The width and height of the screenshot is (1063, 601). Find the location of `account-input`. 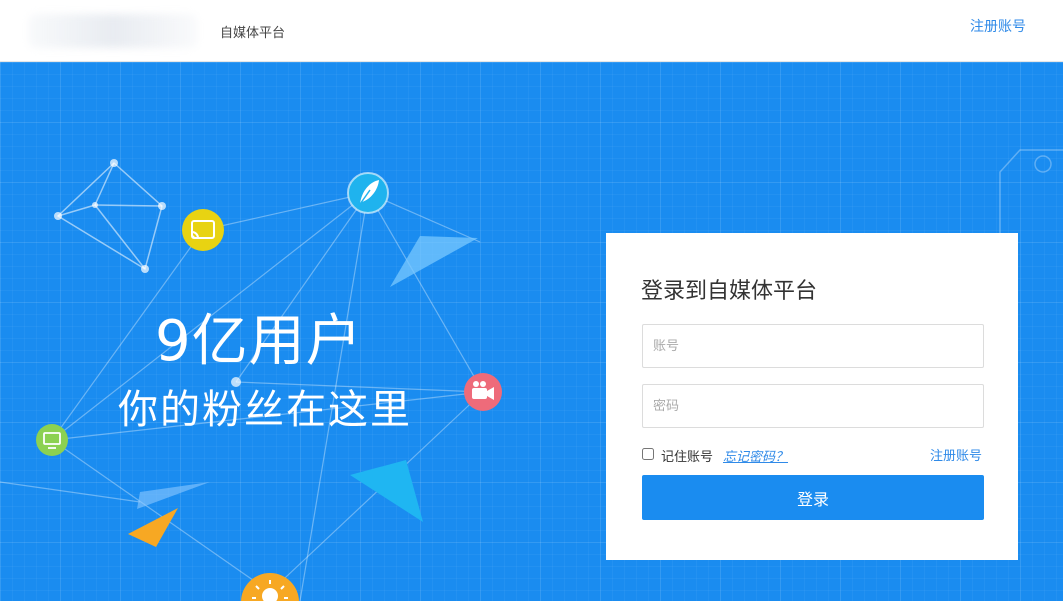

account-input is located at coordinates (813, 346).